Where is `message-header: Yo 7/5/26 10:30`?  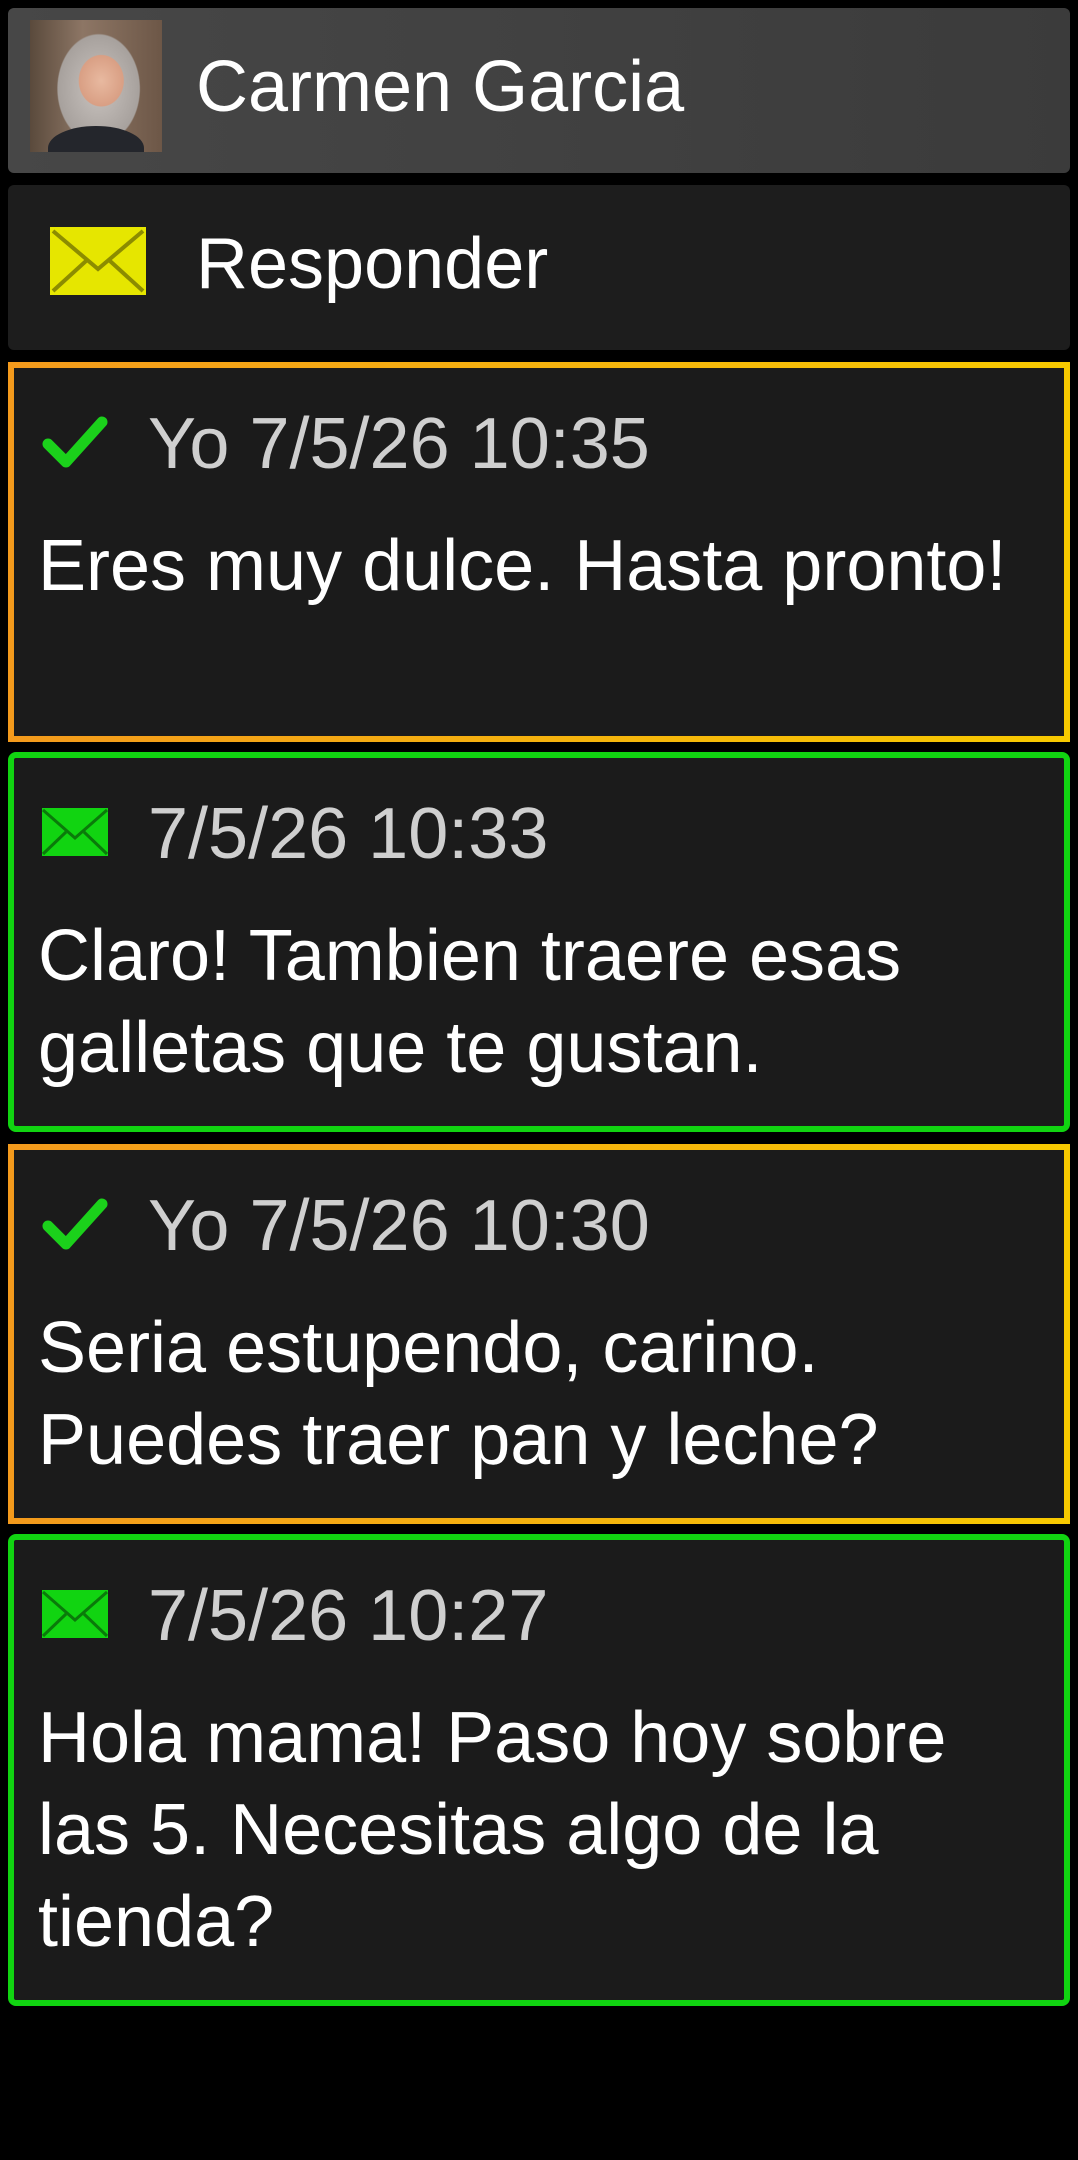
message-header: Yo 7/5/26 10:30 is located at coordinates (539, 1226).